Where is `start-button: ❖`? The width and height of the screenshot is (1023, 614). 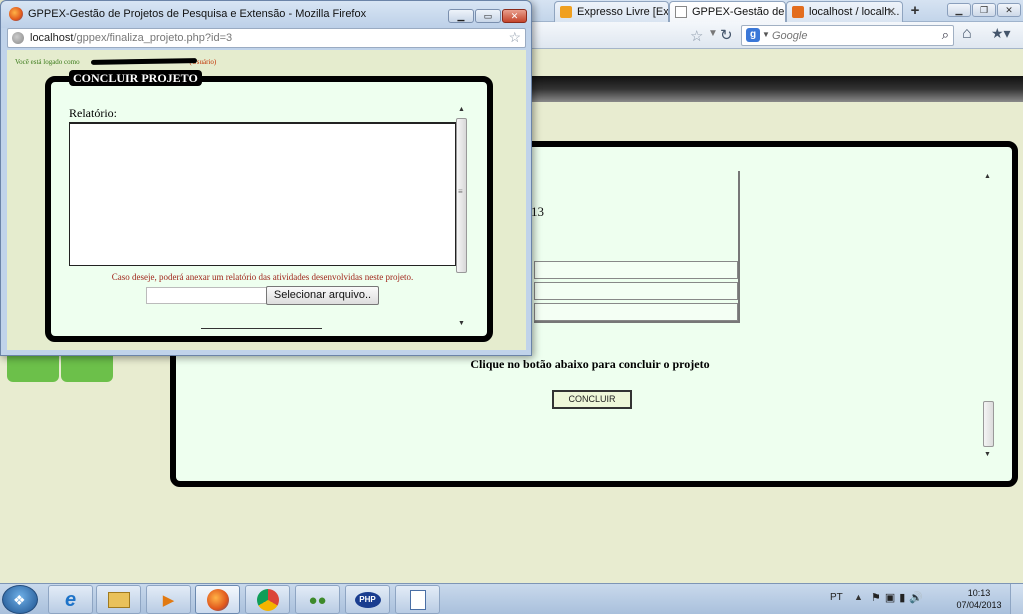
start-button: ❖ is located at coordinates (20, 599).